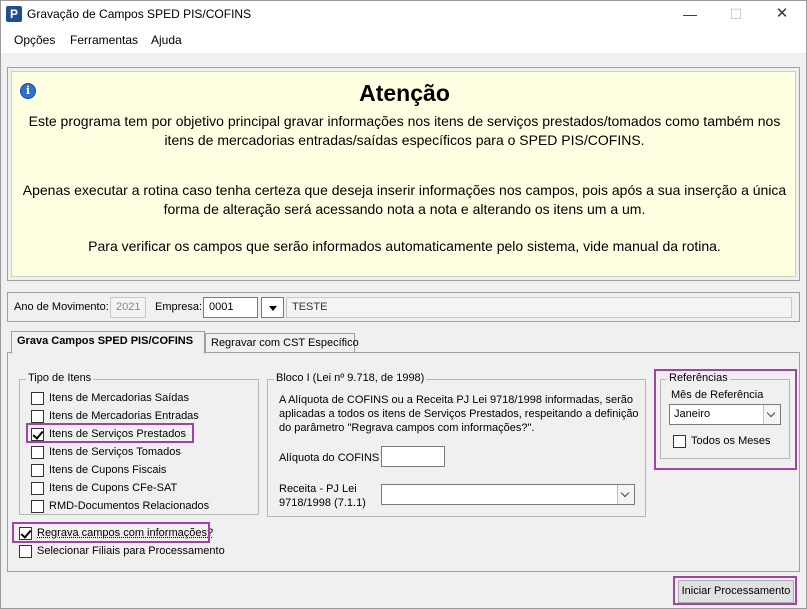 Image resolution: width=807 pixels, height=609 pixels. I want to click on aliquota-label: Alíquota do COFINS, so click(329, 458).